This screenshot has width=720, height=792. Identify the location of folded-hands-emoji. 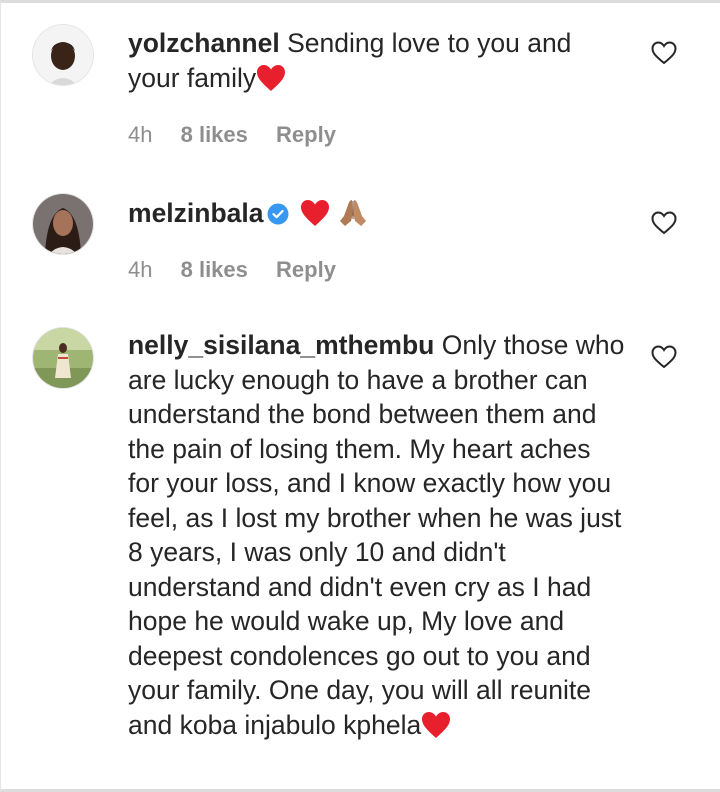
(353, 216).